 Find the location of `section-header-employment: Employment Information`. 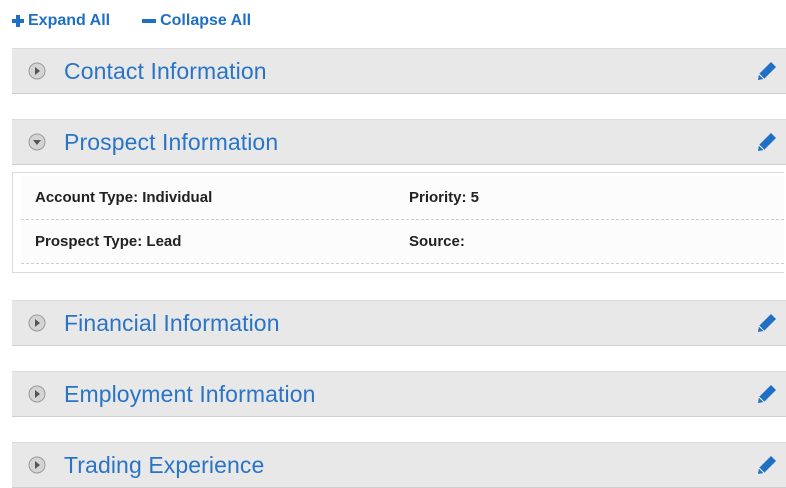

section-header-employment: Employment Information is located at coordinates (399, 394).